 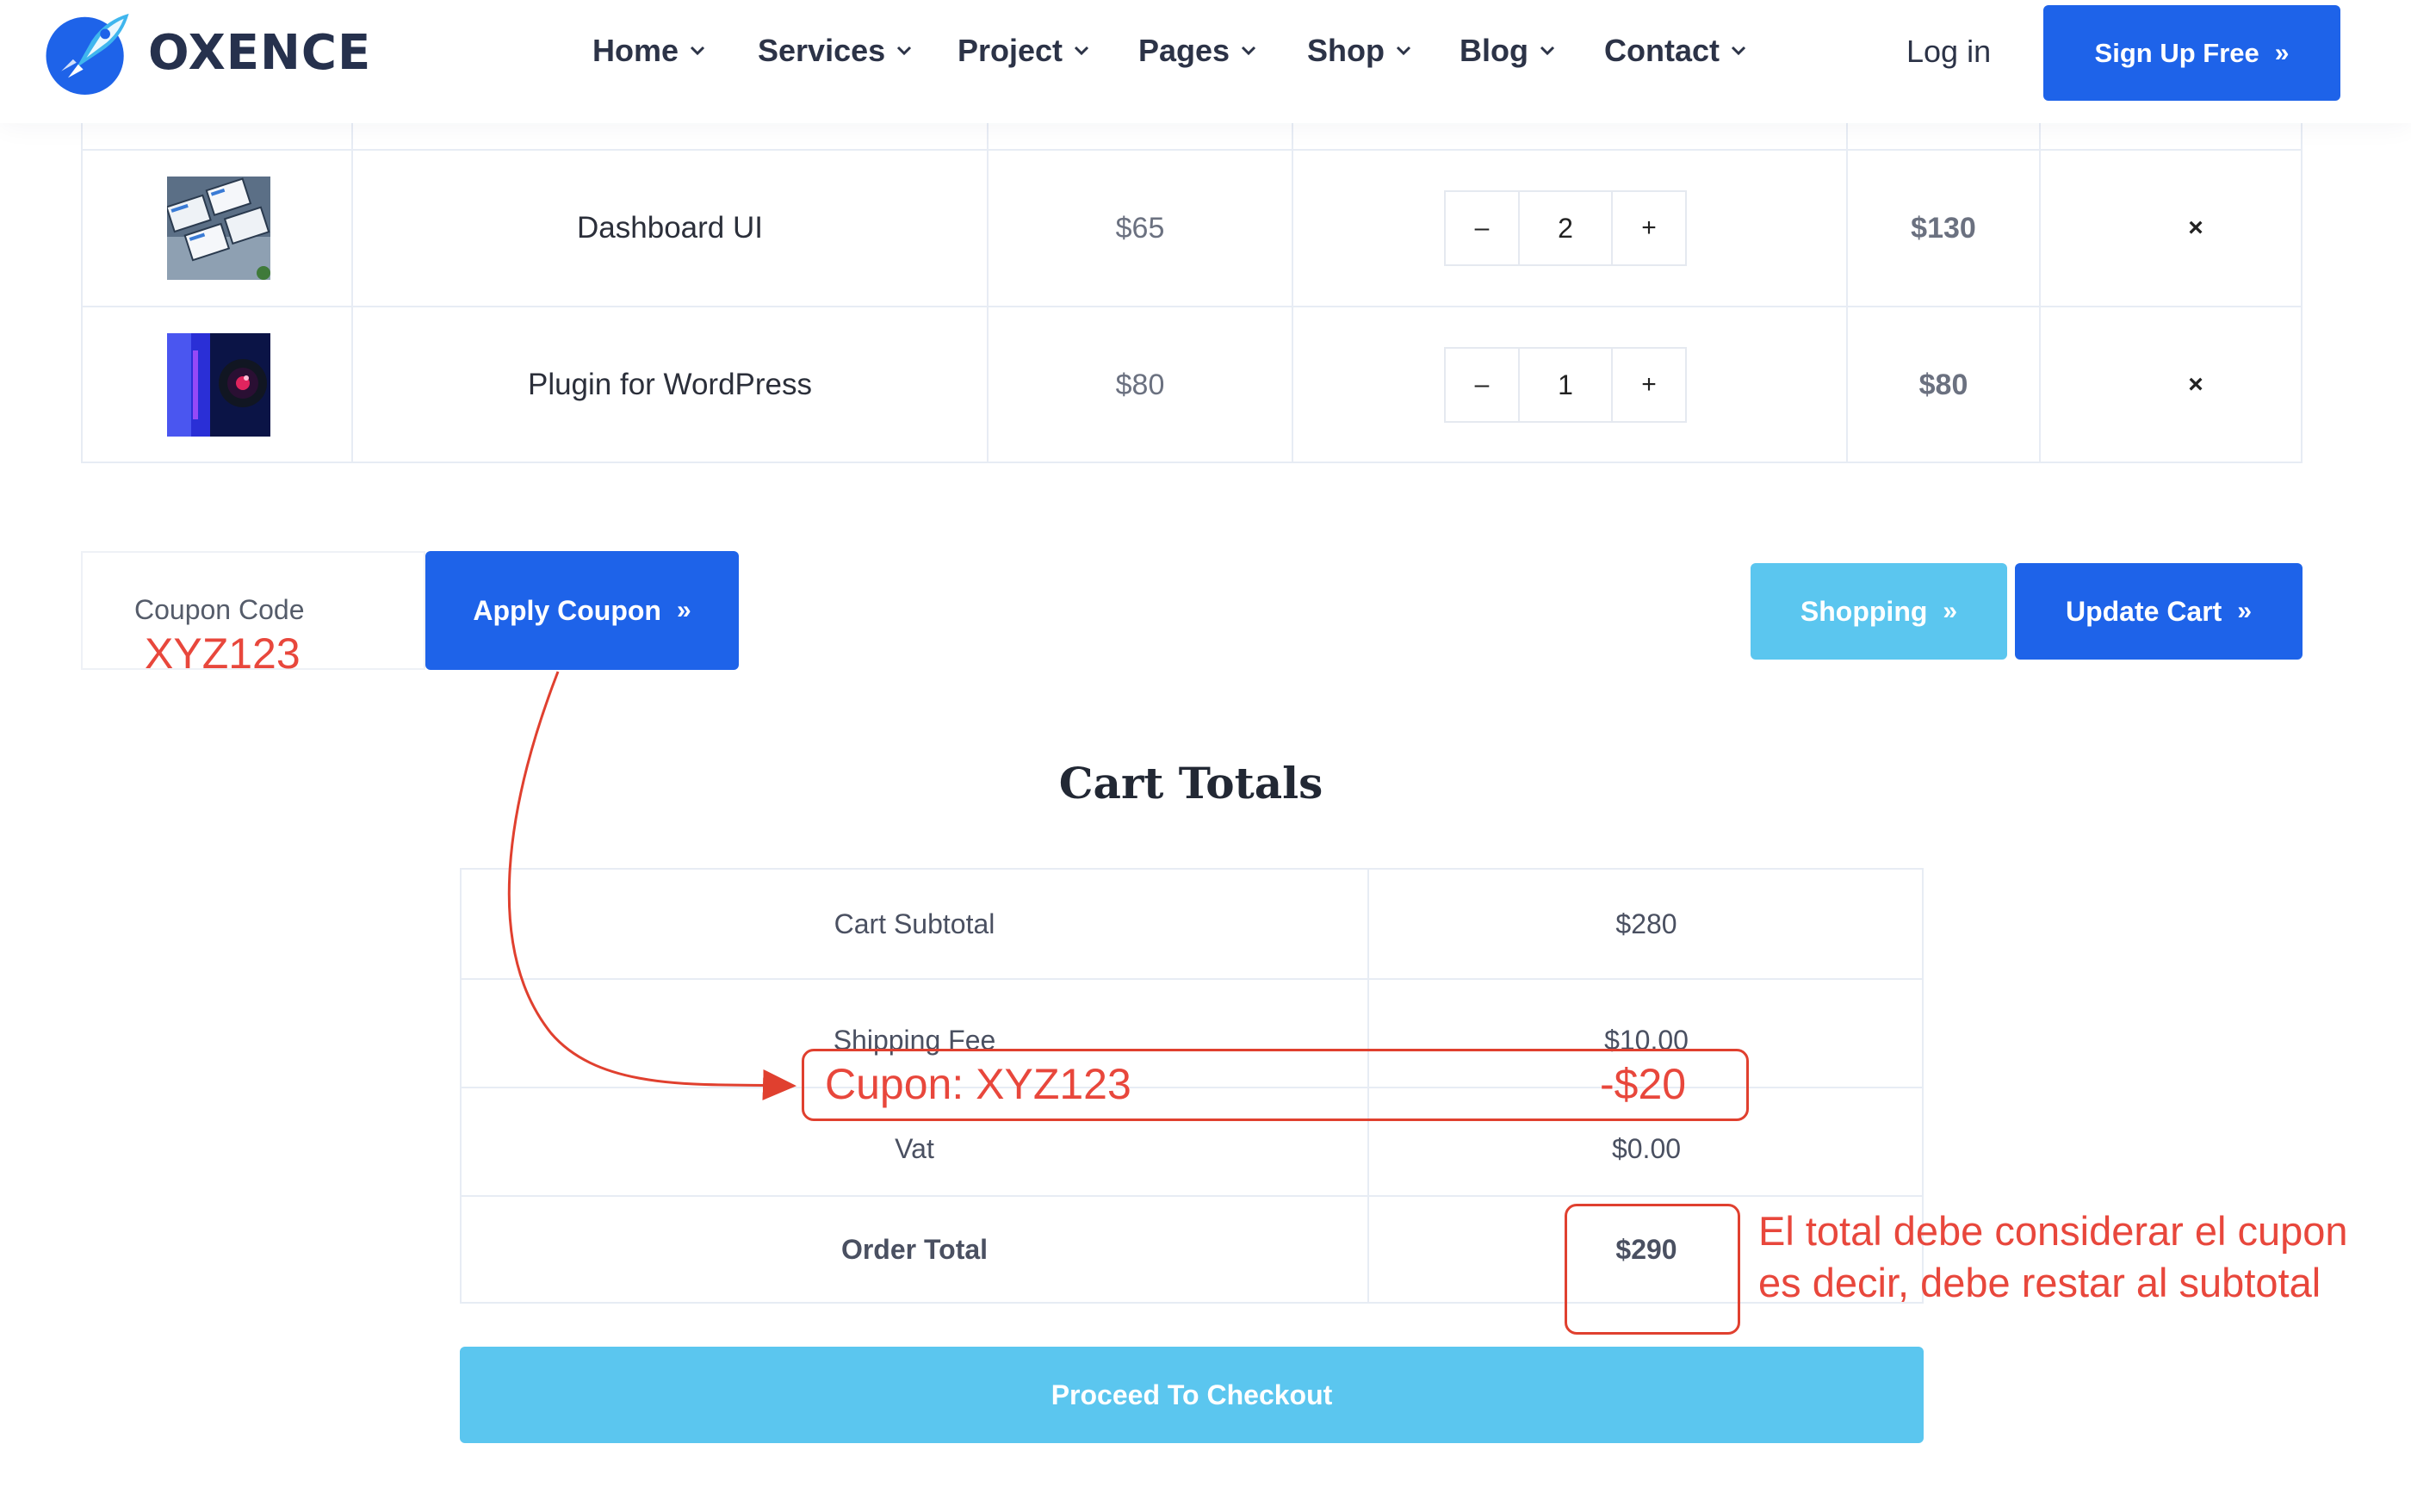 What do you see at coordinates (260, 52) in the screenshot?
I see `brand-name: OXENCE` at bounding box center [260, 52].